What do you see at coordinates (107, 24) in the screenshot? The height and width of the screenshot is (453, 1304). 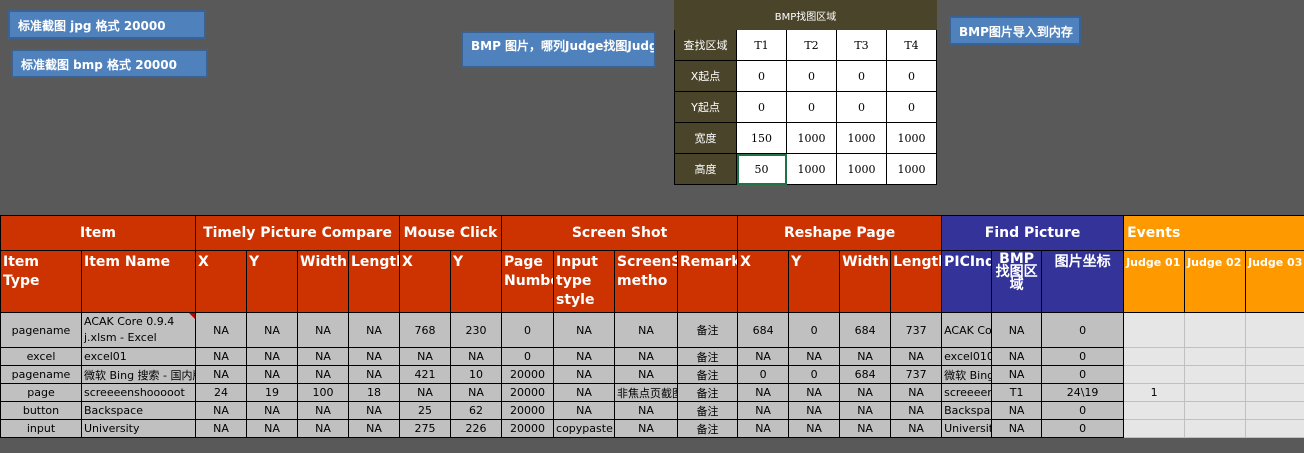 I see `jpg-capture-button: 标准截图 jpg 格式 20000` at bounding box center [107, 24].